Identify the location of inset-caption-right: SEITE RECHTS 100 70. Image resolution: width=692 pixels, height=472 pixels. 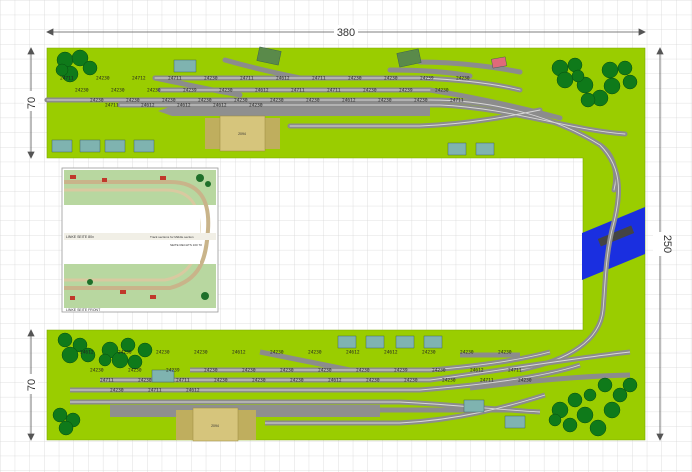
(186, 245).